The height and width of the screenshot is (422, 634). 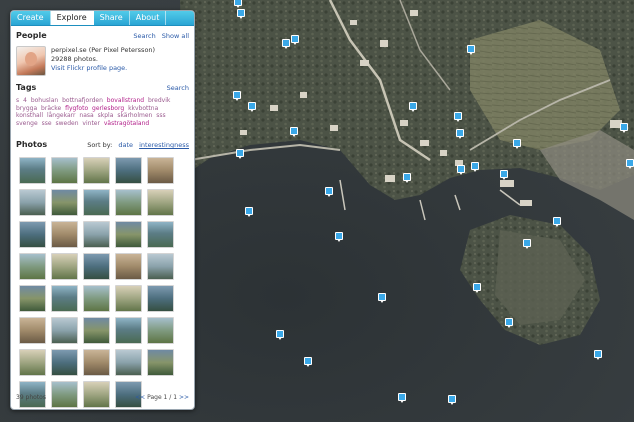 What do you see at coordinates (126, 123) in the screenshot?
I see `tag-link: västragötaland` at bounding box center [126, 123].